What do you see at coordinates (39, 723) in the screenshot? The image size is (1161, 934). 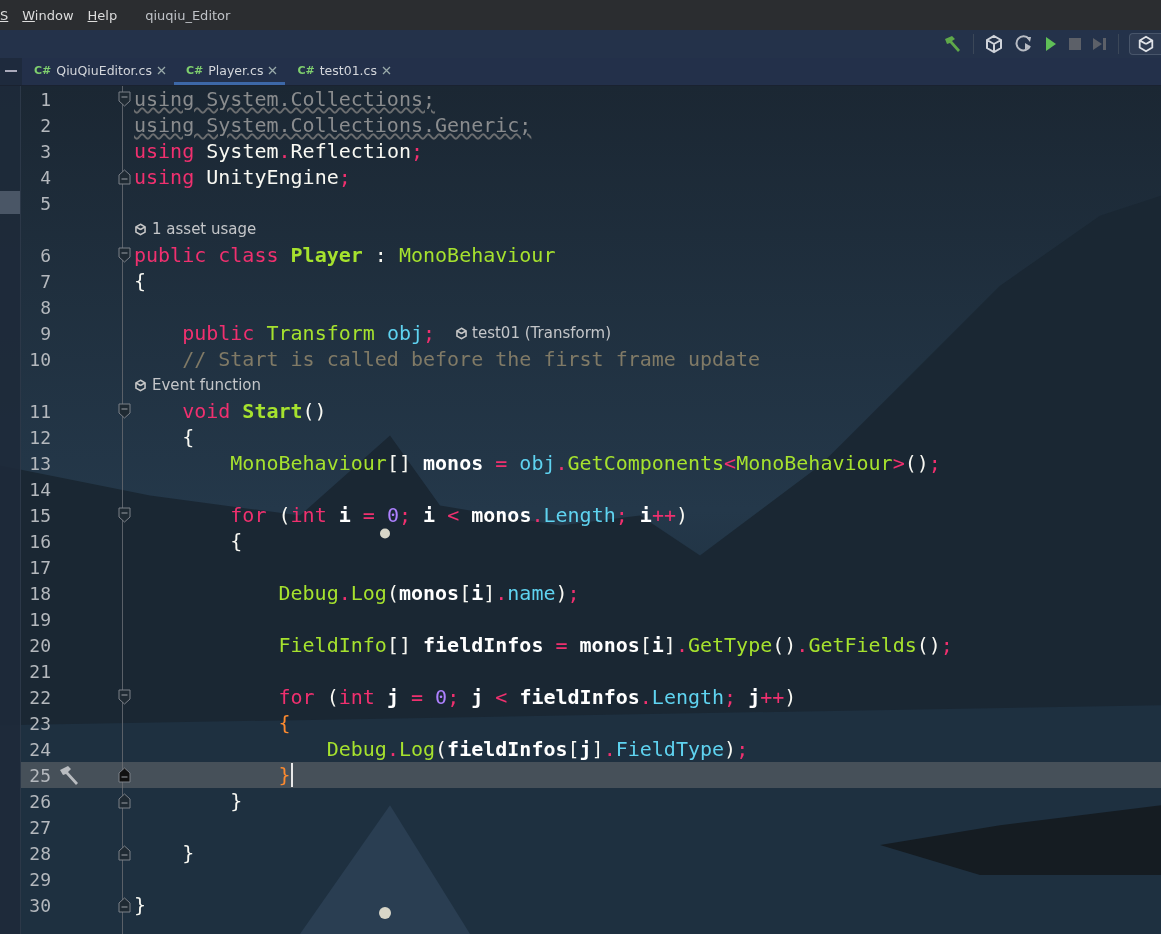 I see `line-number: 23` at bounding box center [39, 723].